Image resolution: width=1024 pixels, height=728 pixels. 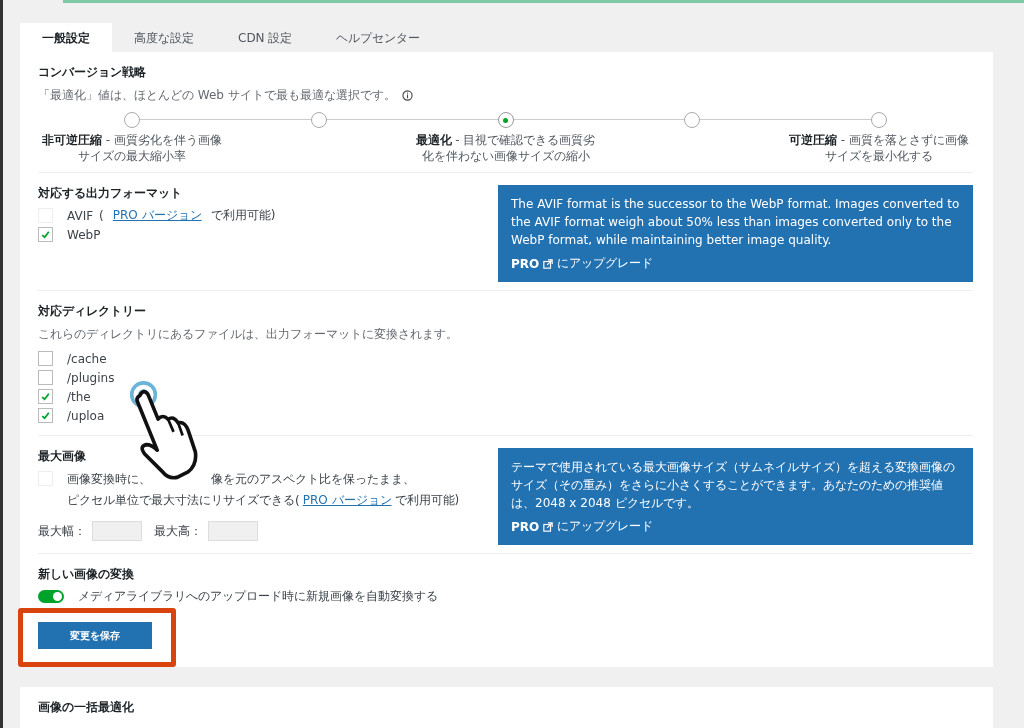 What do you see at coordinates (86, 415) in the screenshot?
I see `directory-label: /uploa` at bounding box center [86, 415].